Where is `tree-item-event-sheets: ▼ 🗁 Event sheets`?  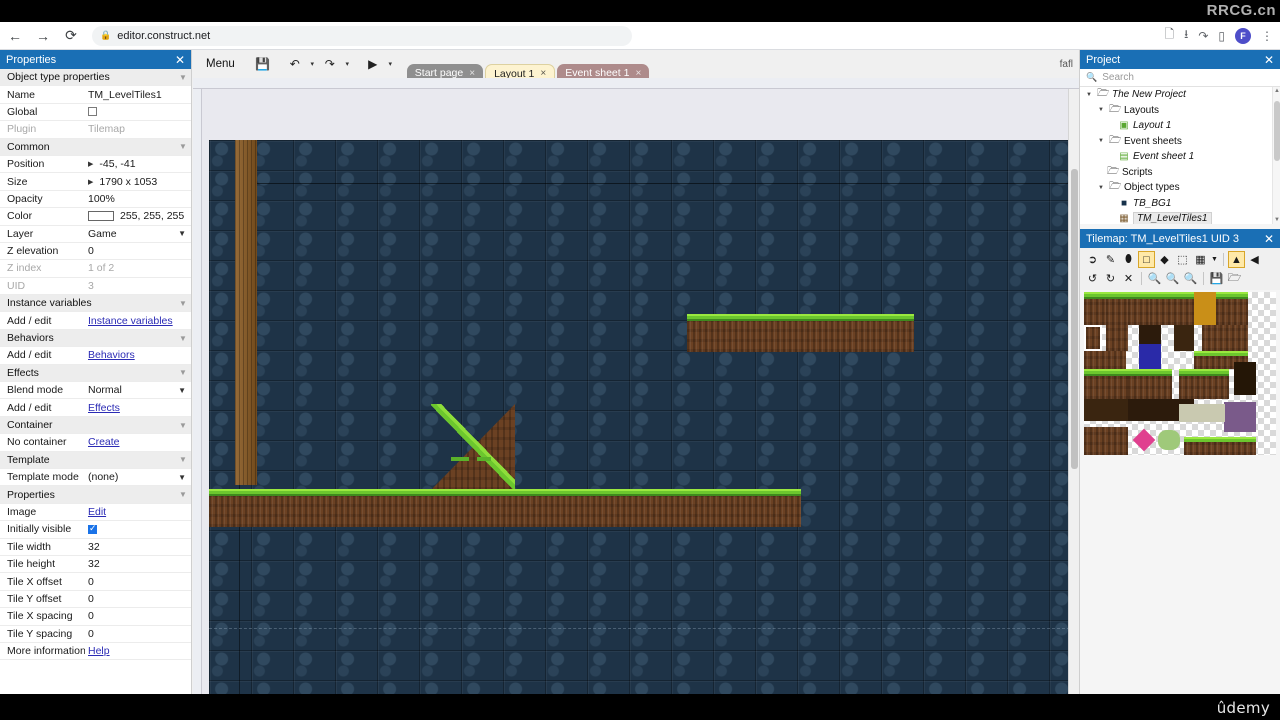 tree-item-event-sheets: ▼ 🗁 Event sheets is located at coordinates (1180, 142).